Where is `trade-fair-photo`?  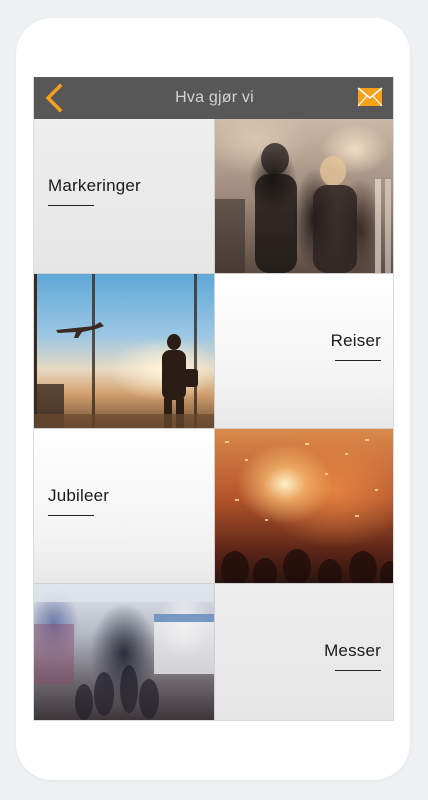 trade-fair-photo is located at coordinates (124, 652).